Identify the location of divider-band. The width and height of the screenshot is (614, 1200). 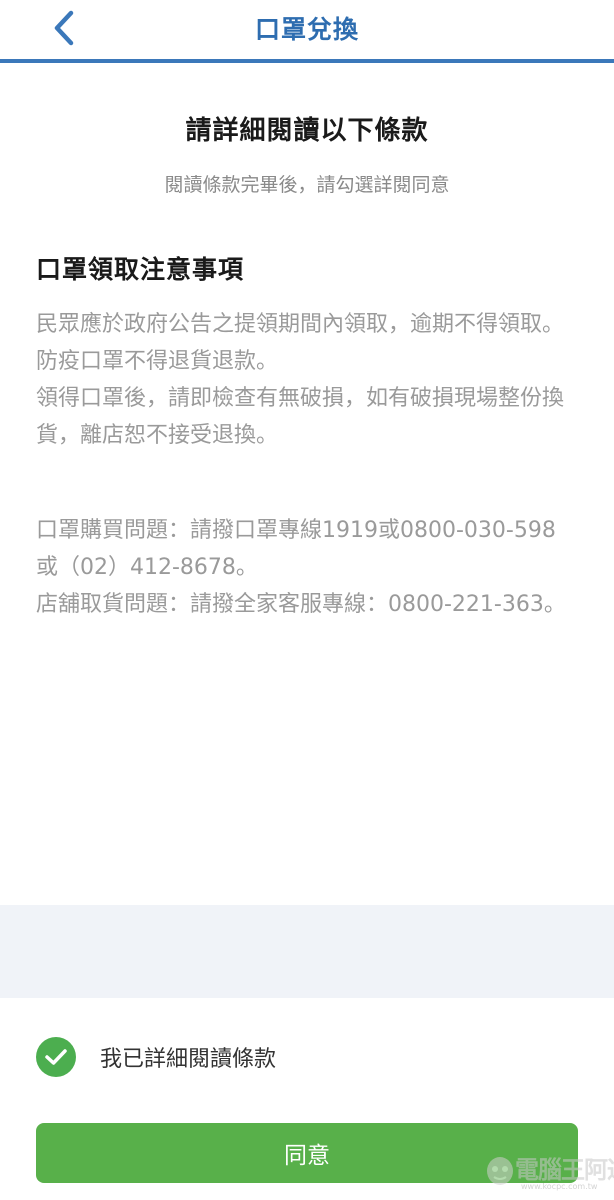
(307, 951).